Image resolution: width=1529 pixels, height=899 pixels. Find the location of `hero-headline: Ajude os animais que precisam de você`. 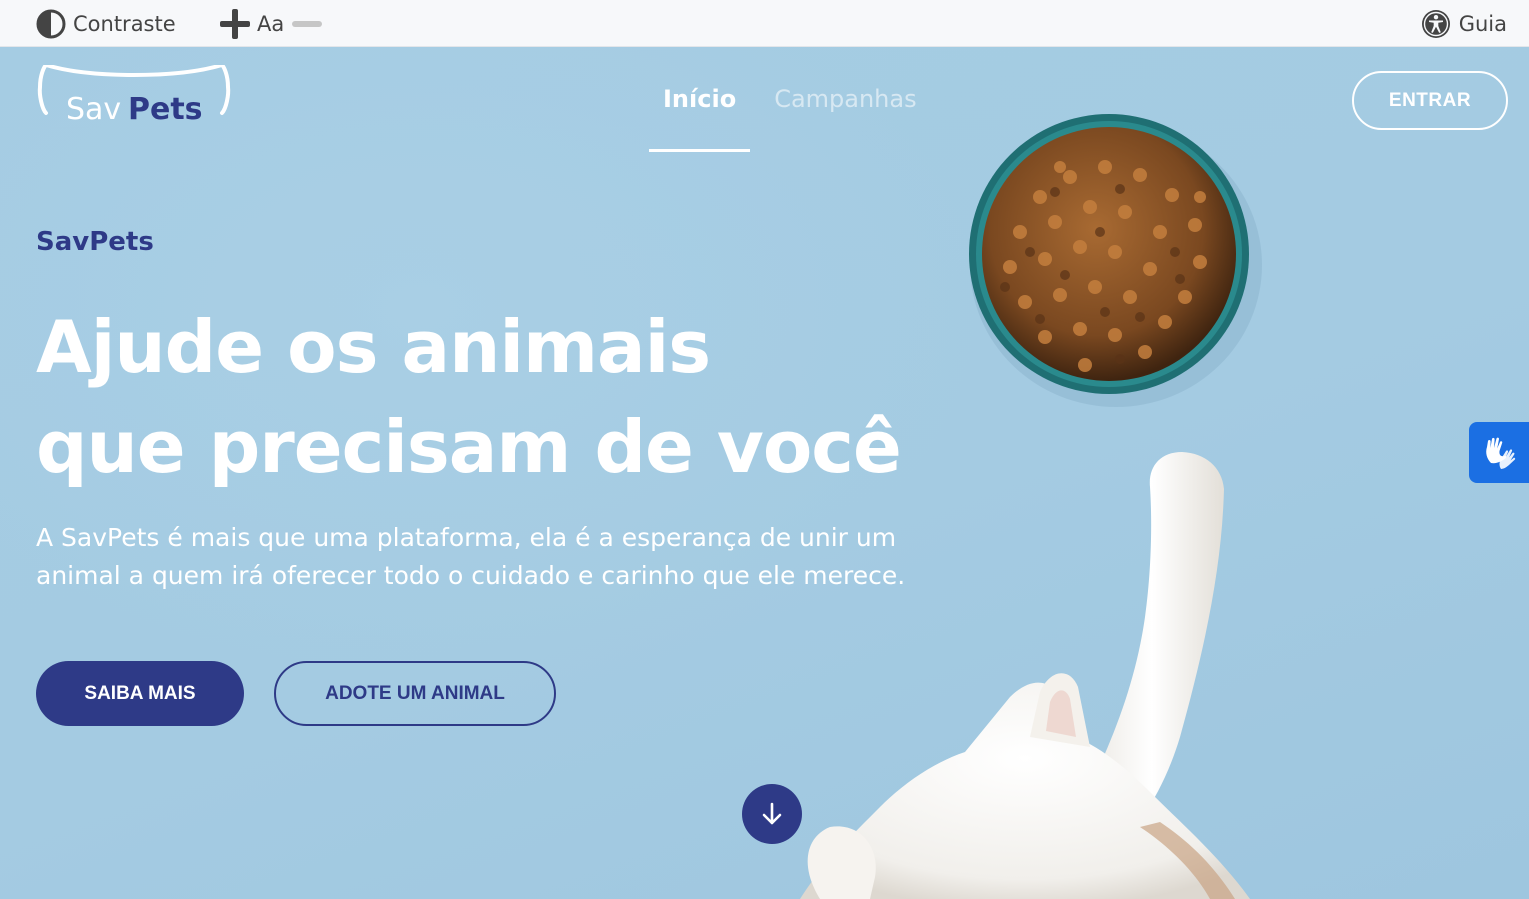

hero-headline: Ajude os animais que precisam de você is located at coordinates (496, 397).